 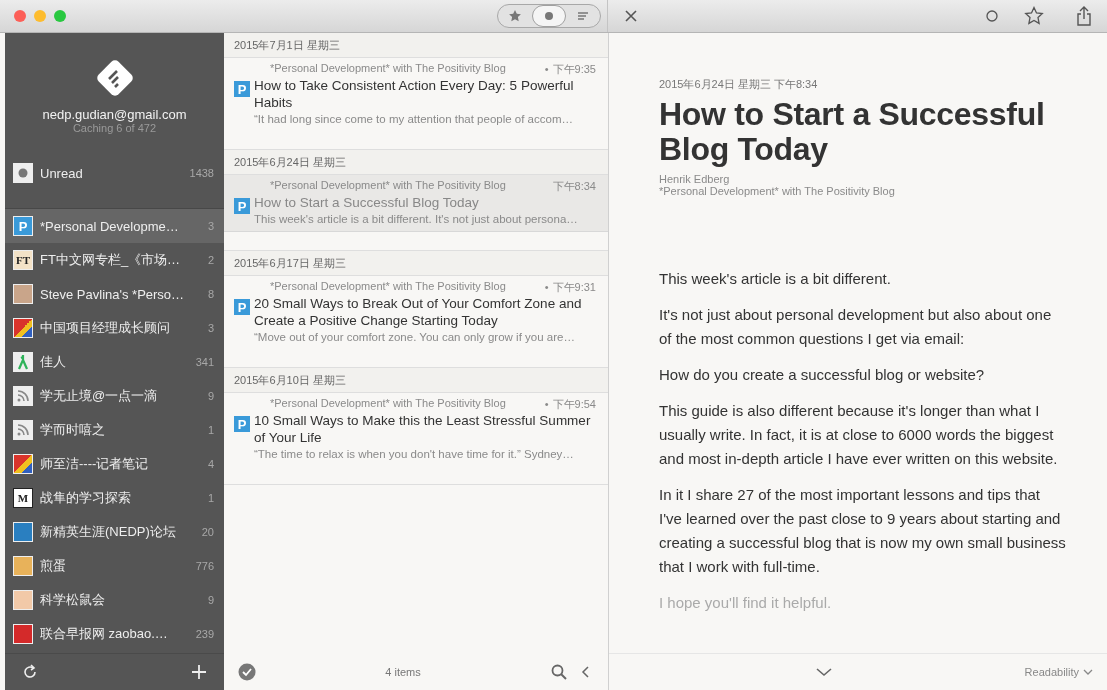 I want to click on feed-item: 中国项目经理成长顾问 3, so click(x=114, y=328).